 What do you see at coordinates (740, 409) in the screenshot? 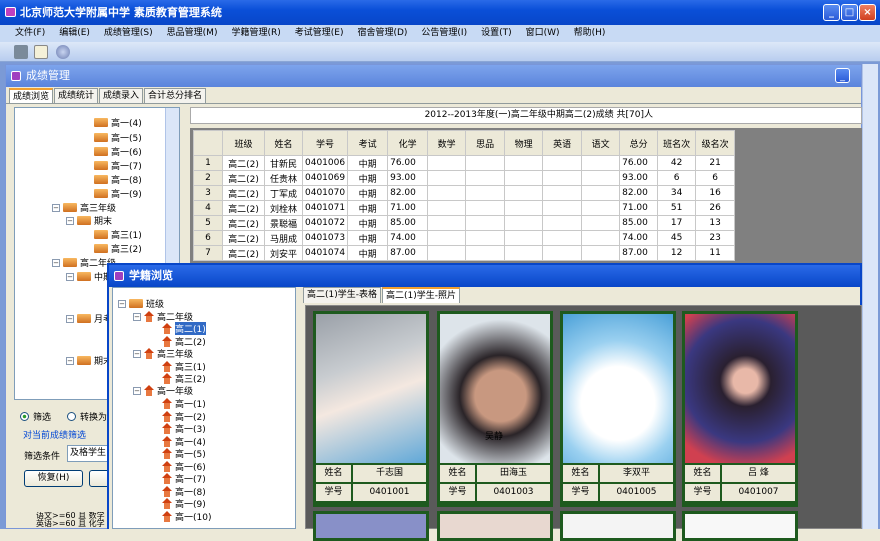
I see `student-card: 姓名吕 烽学号 0401007` at bounding box center [740, 409].